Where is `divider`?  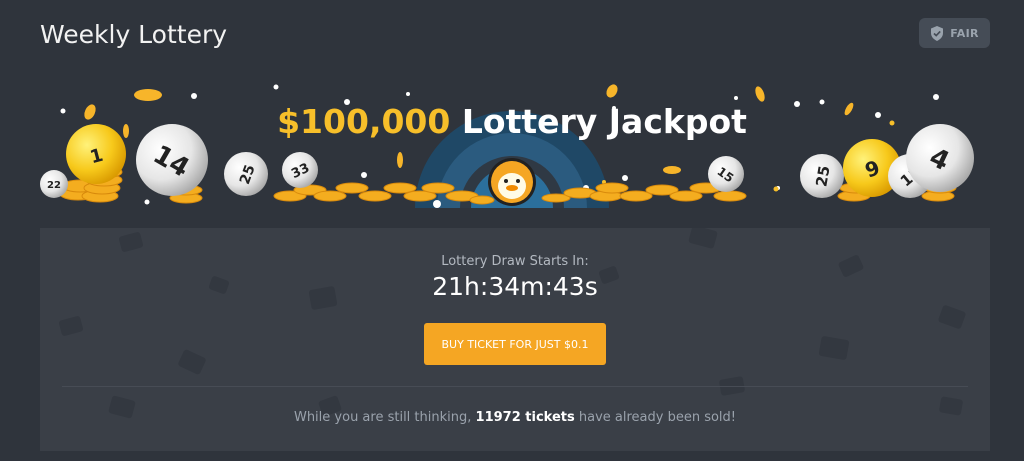
divider is located at coordinates (515, 386).